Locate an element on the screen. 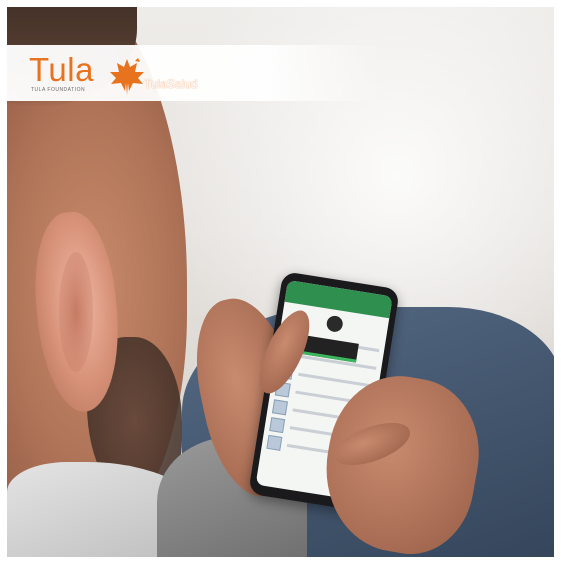  ear-inner is located at coordinates (76, 312).